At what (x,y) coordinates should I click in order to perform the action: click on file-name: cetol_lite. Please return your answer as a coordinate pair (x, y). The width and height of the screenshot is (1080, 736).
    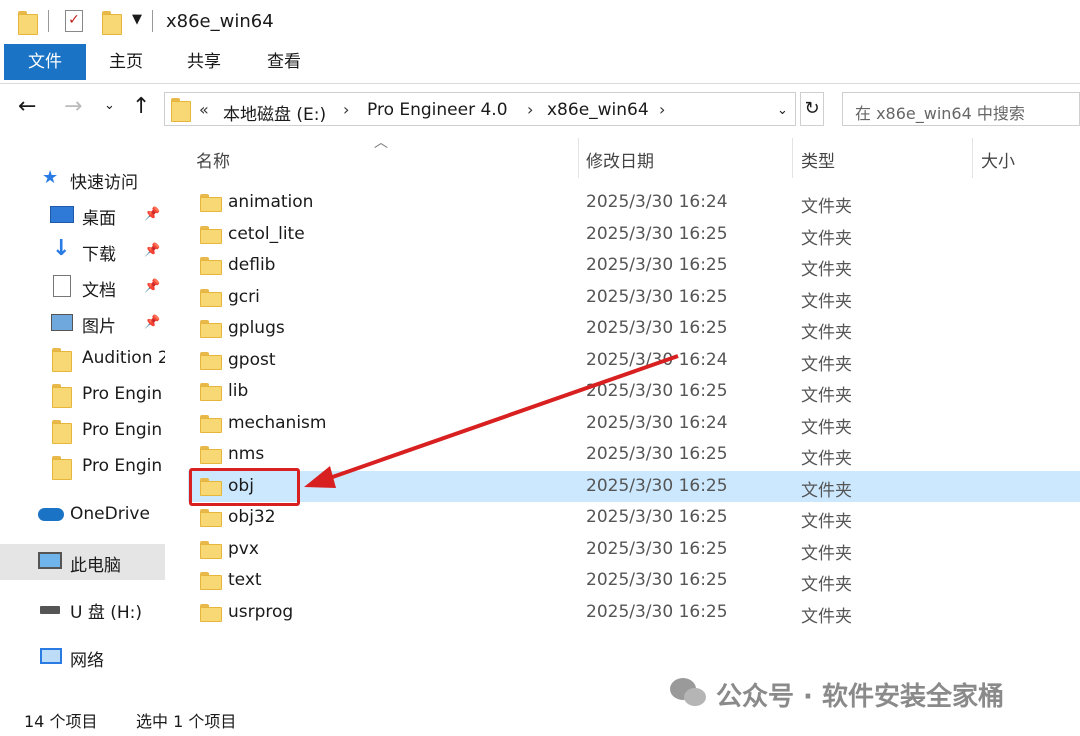
    Looking at the image, I should click on (266, 233).